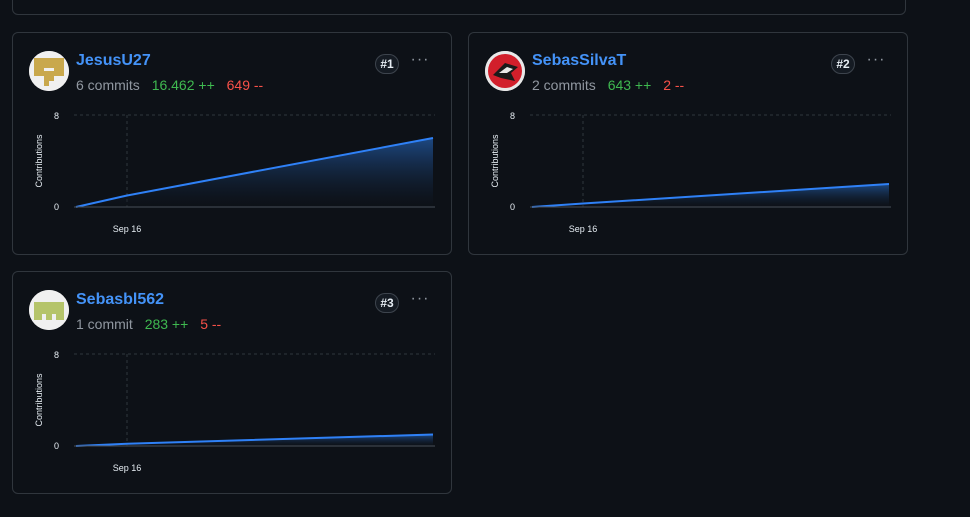 The height and width of the screenshot is (517, 970). Describe the element at coordinates (579, 61) in the screenshot. I see `contributor-username: SebasSilvaT` at that location.